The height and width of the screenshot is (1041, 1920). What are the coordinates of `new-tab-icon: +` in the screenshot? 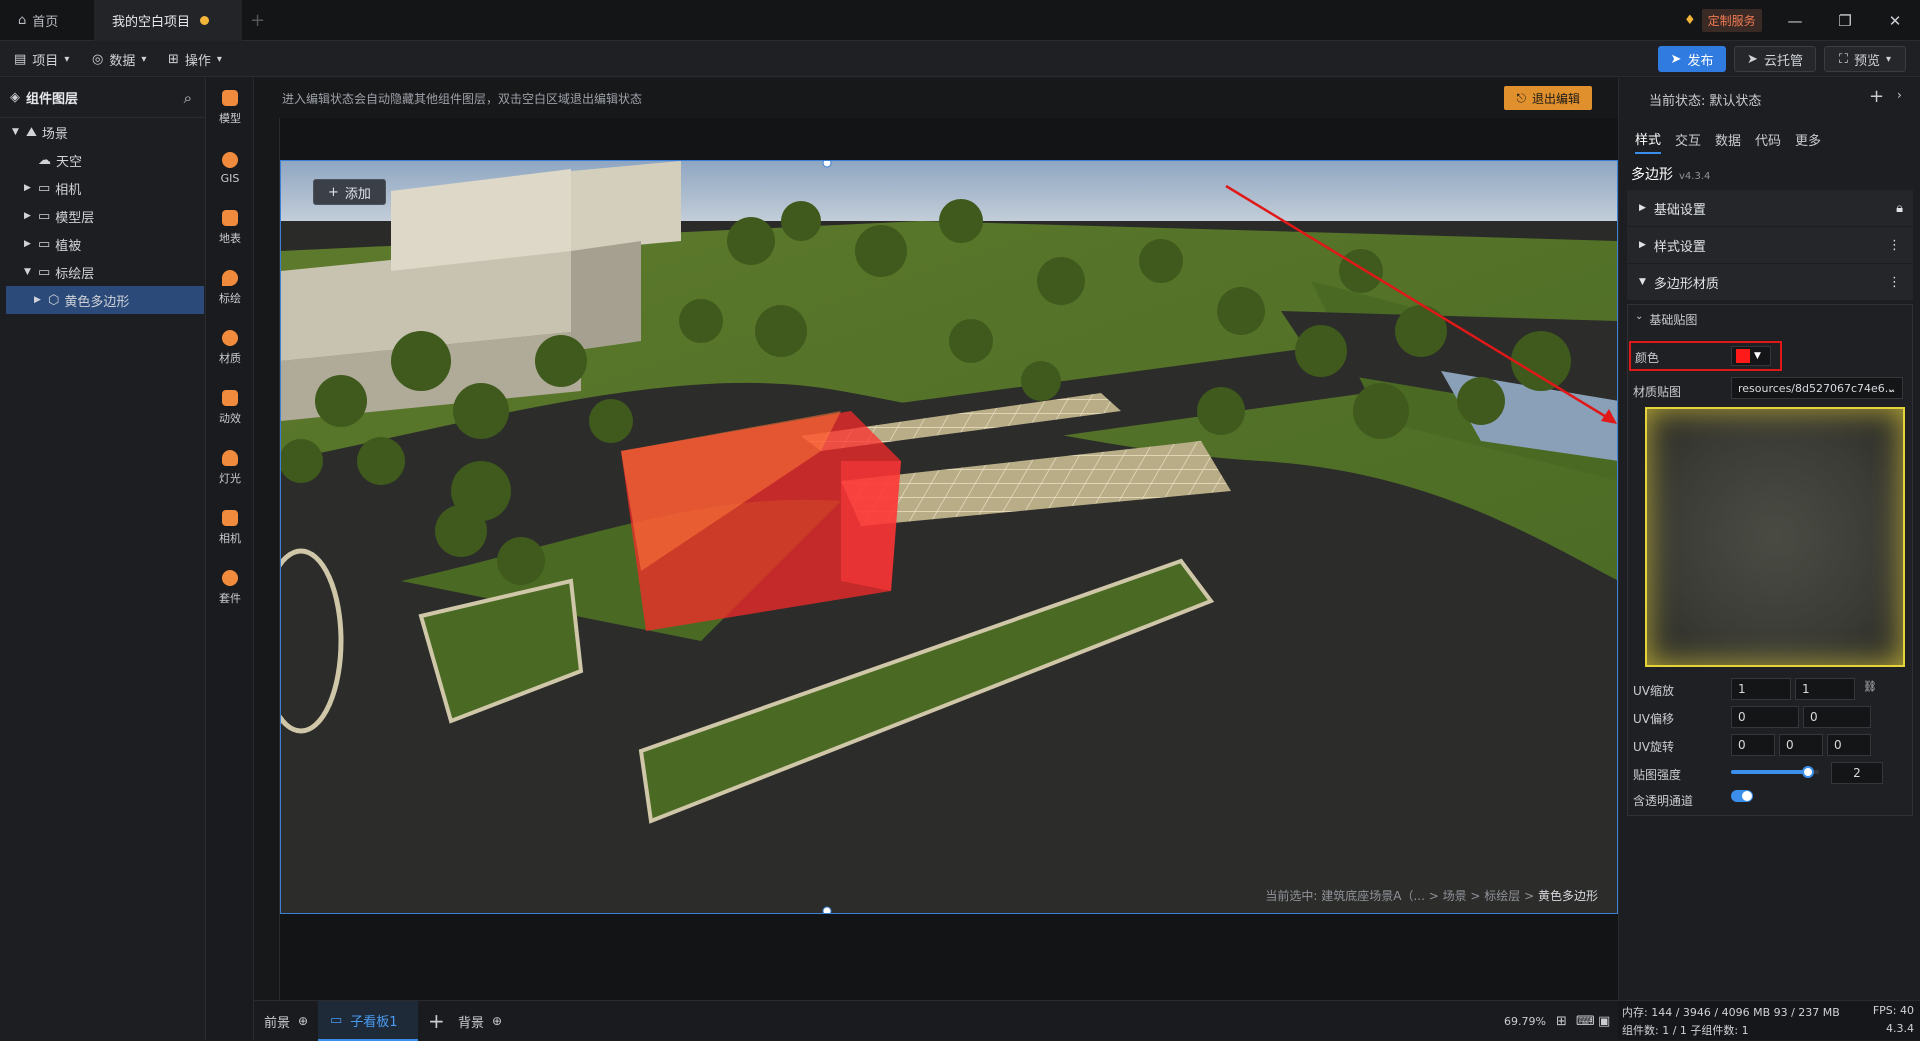 It's located at (257, 20).